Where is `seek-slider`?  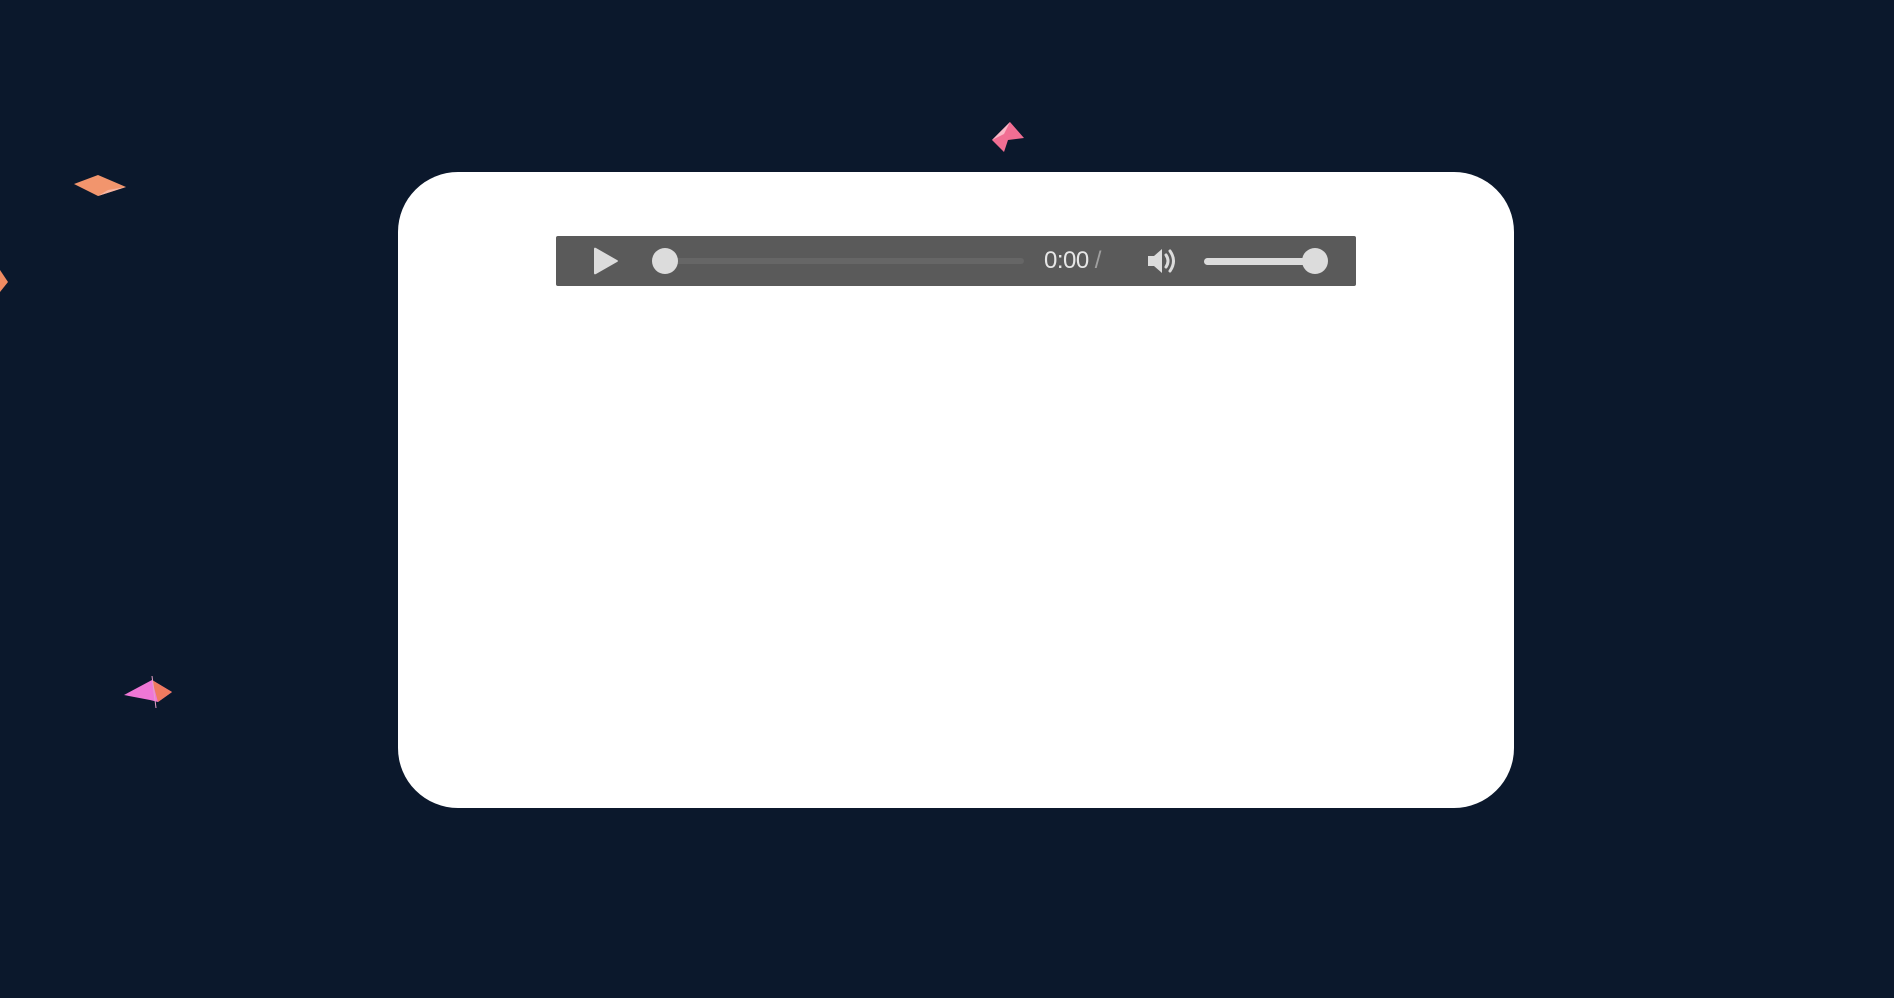
seek-slider is located at coordinates (838, 261).